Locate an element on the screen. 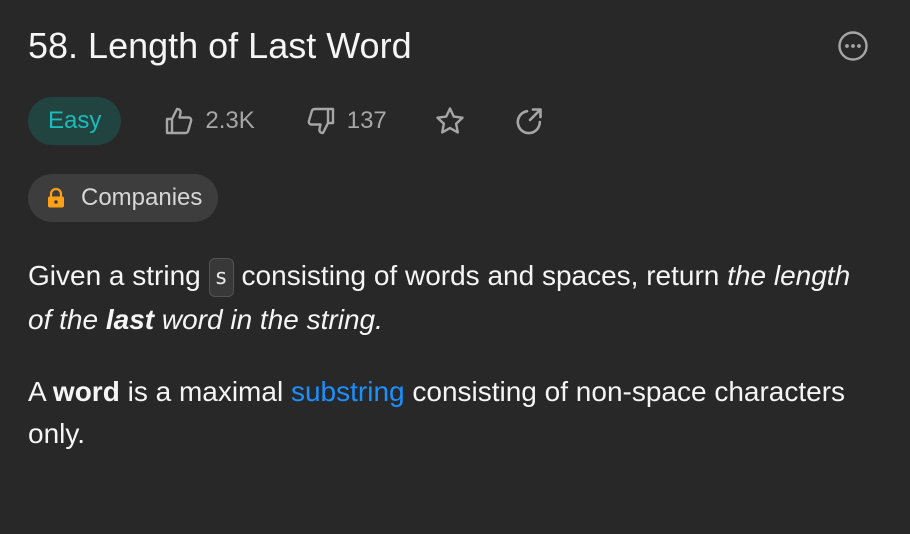 The width and height of the screenshot is (910, 534). difficulty-badge: Easy is located at coordinates (75, 121).